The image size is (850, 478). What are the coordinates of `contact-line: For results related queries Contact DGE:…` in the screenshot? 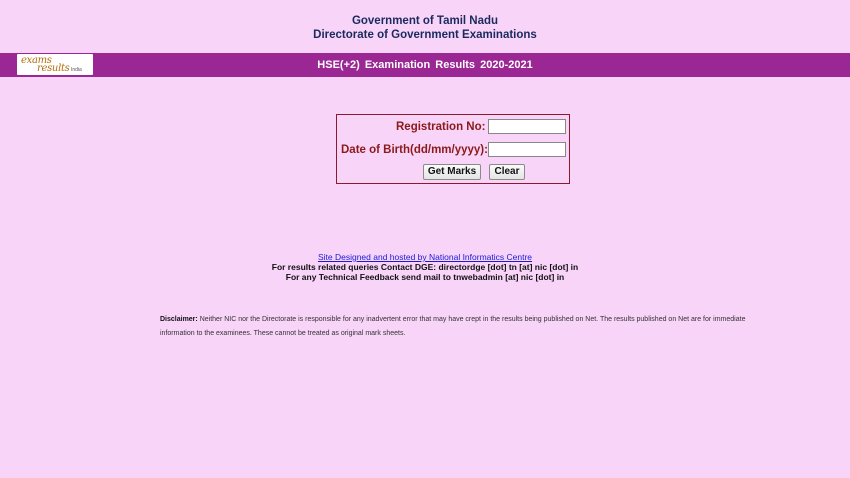 It's located at (425, 267).